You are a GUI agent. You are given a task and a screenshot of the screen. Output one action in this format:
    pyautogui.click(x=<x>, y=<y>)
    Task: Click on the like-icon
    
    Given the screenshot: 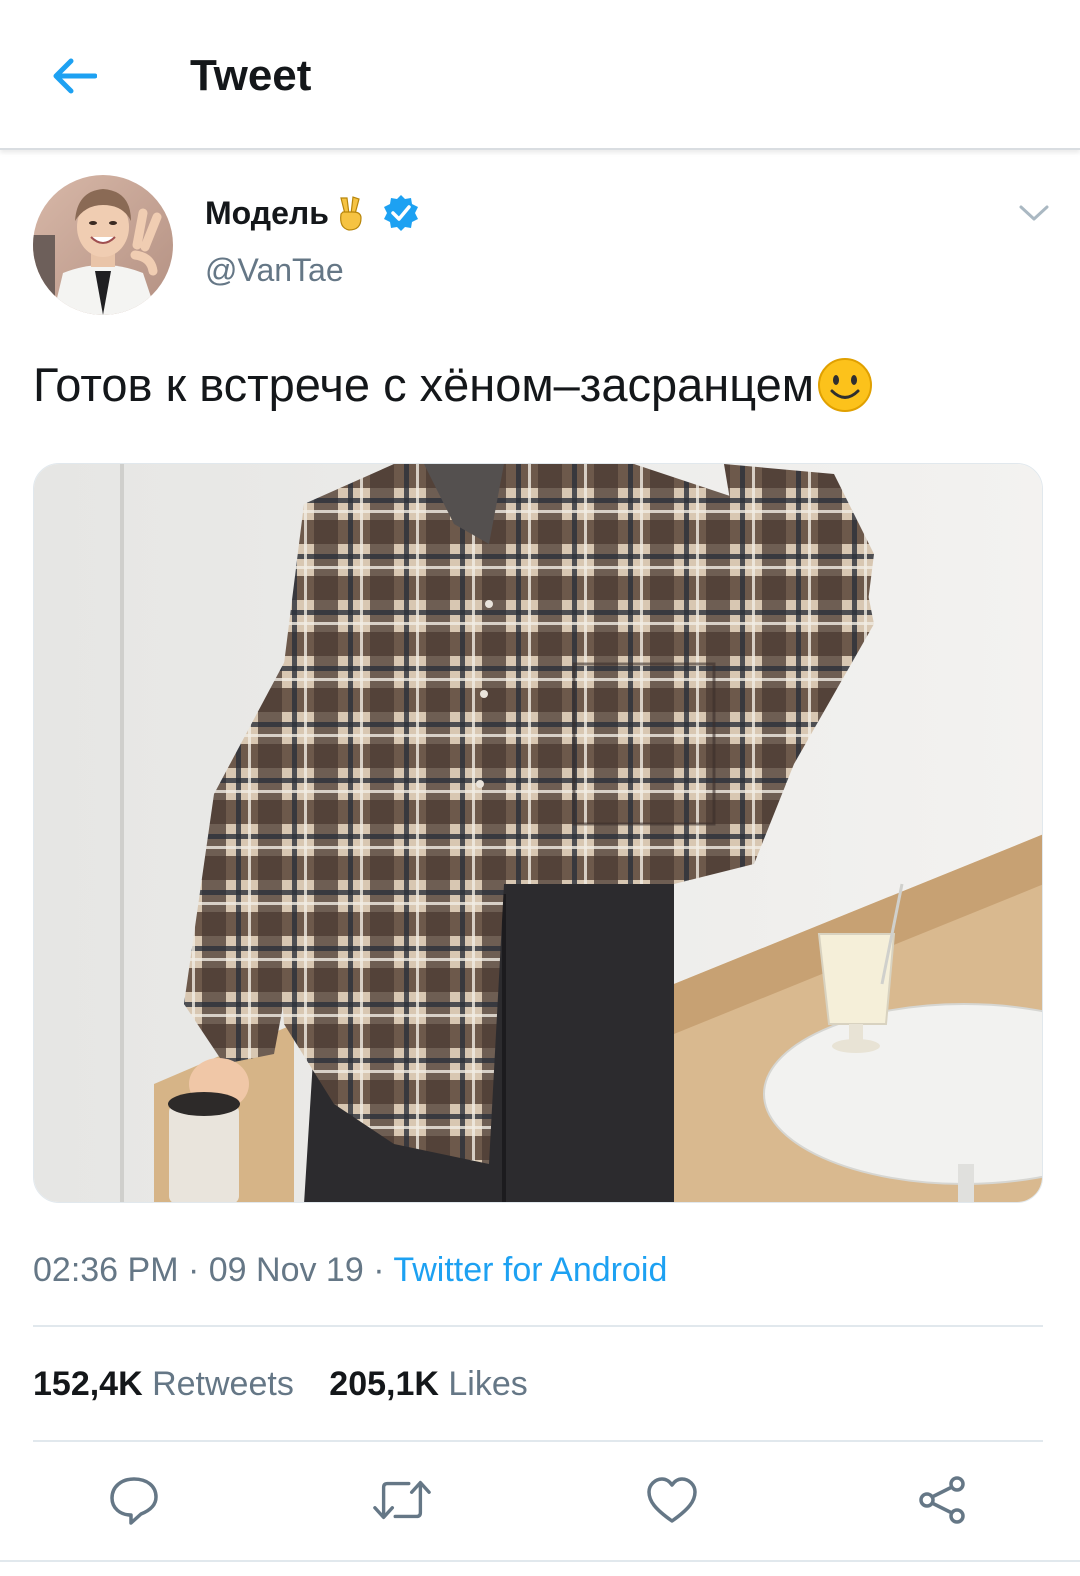 What is the action you would take?
    pyautogui.click(x=672, y=1500)
    